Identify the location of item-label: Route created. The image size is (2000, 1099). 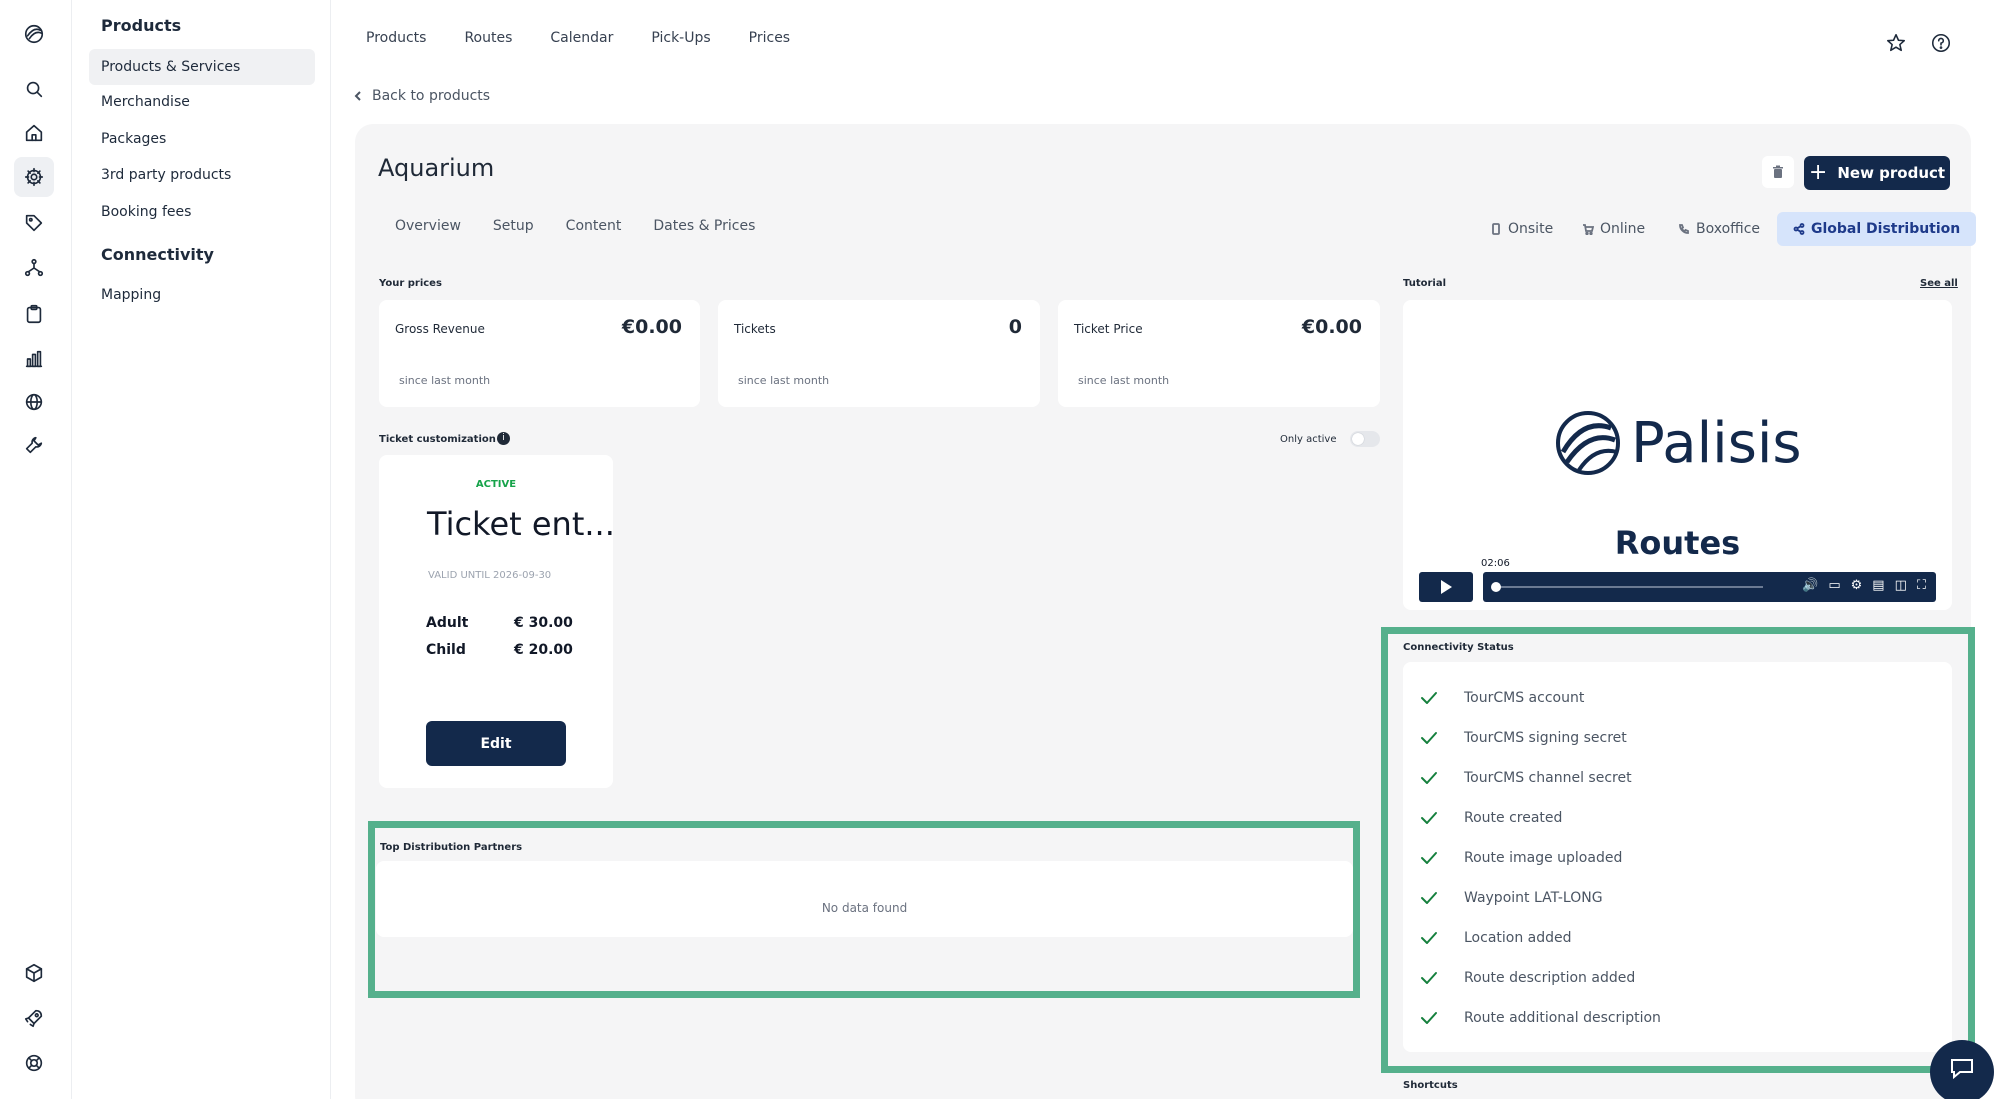
(1513, 818).